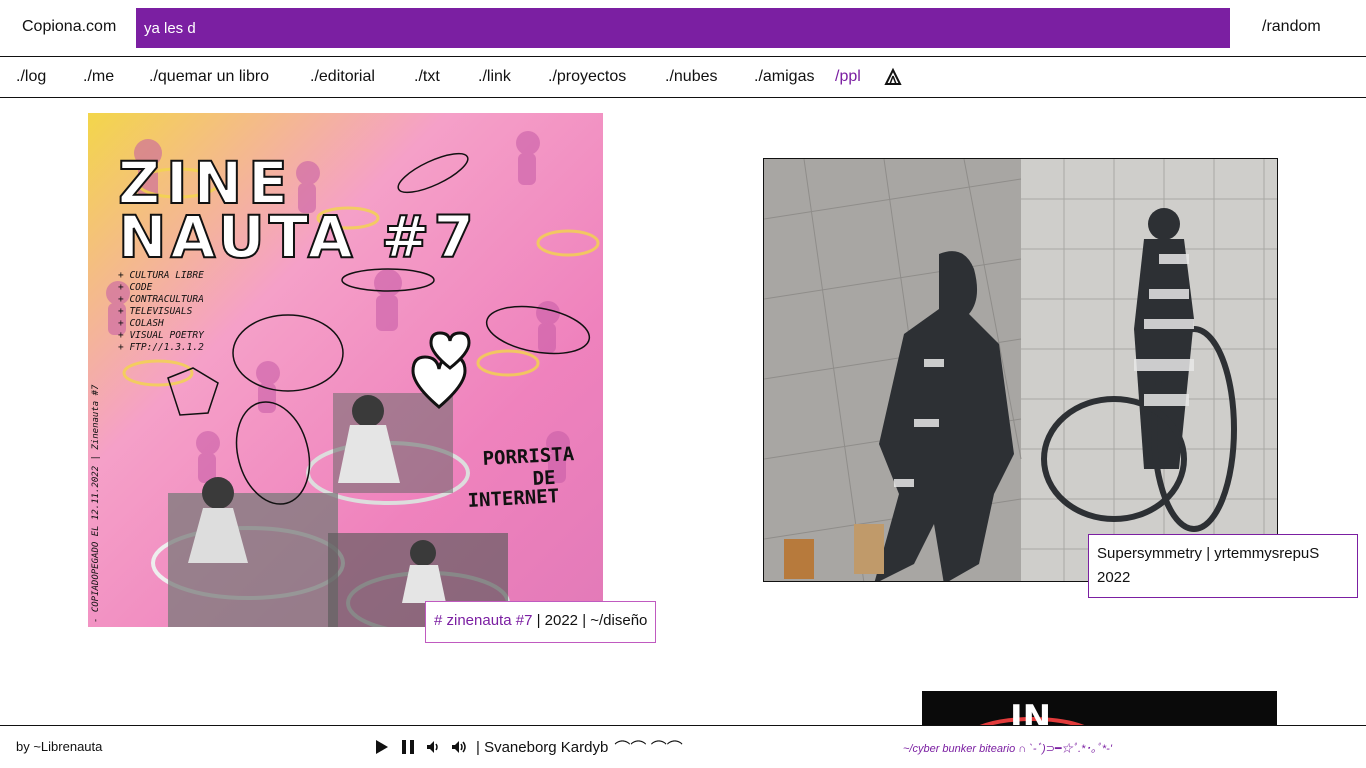 This screenshot has height=768, width=1366. I want to click on cover-topic: + TELEVISUALS, so click(155, 311).